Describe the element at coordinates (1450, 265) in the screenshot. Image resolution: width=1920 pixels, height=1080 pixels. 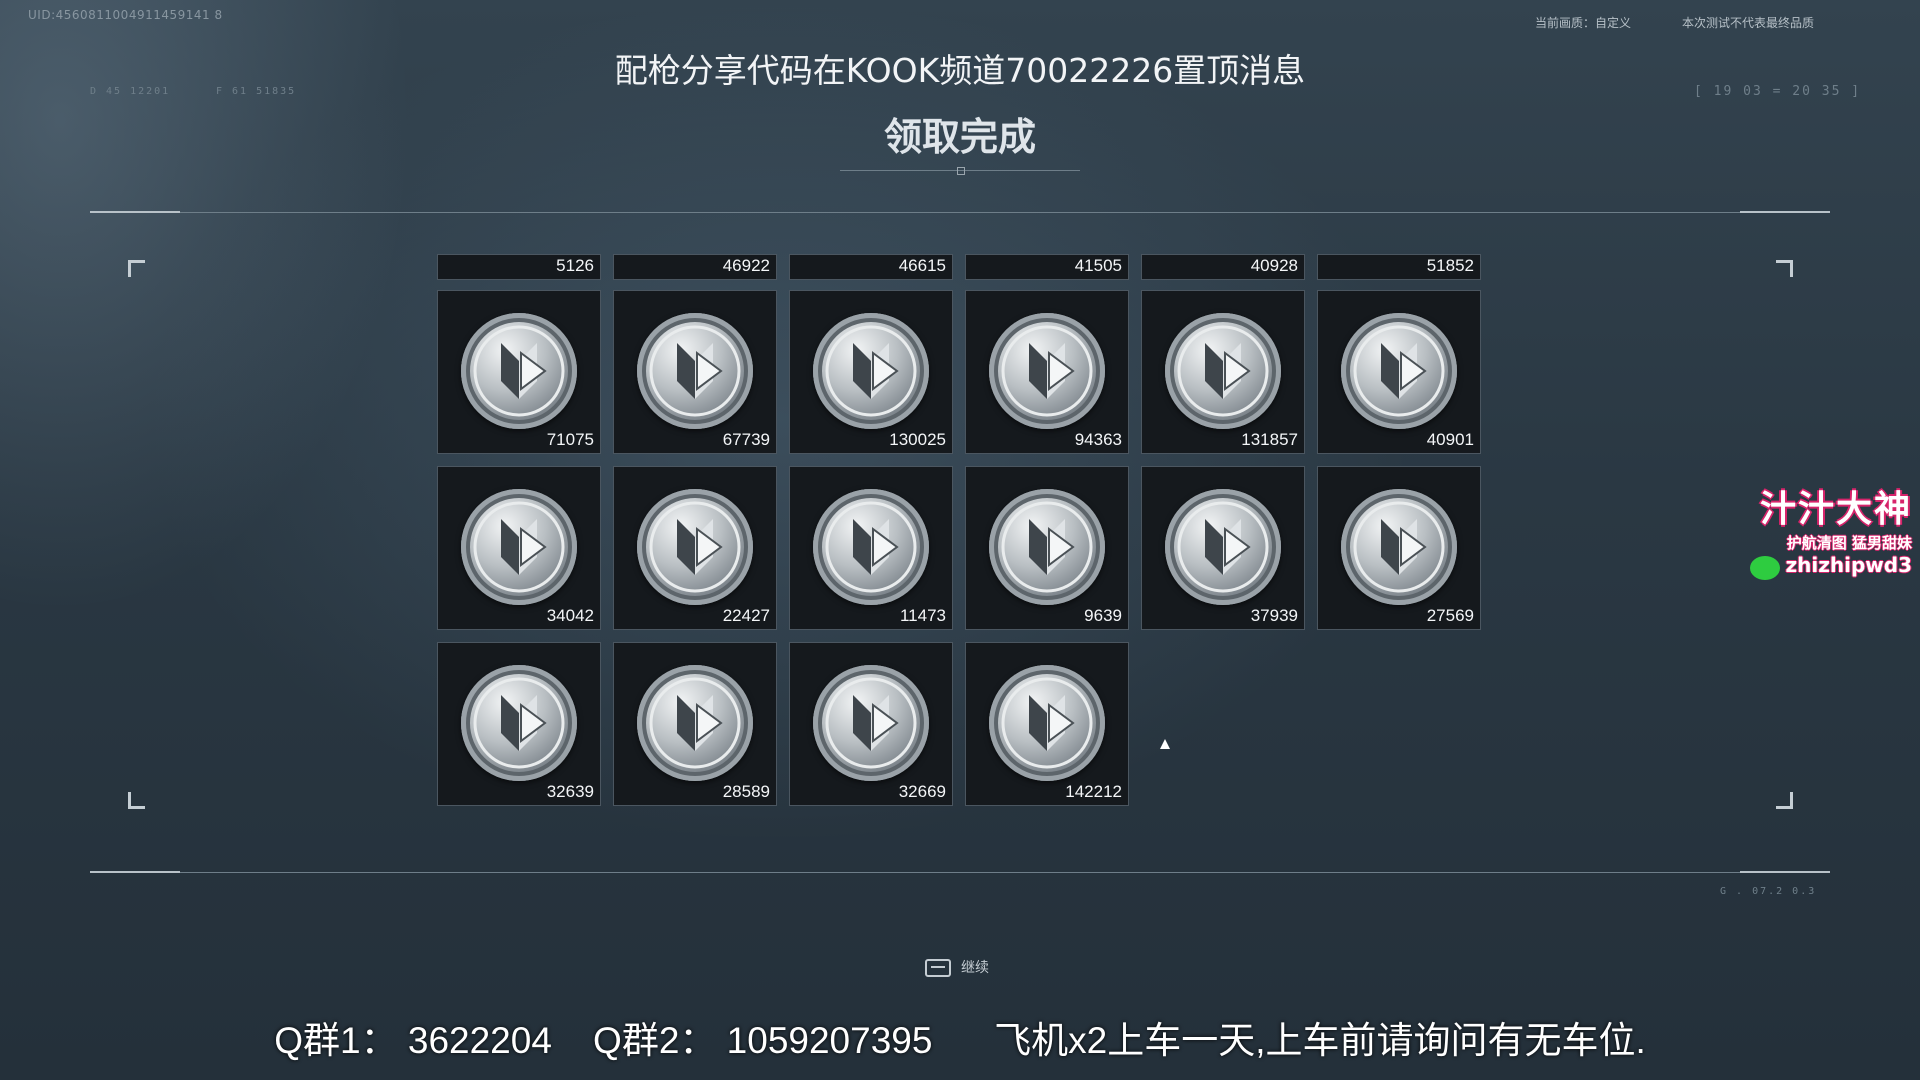
I see `reward-amount: 51852` at that location.